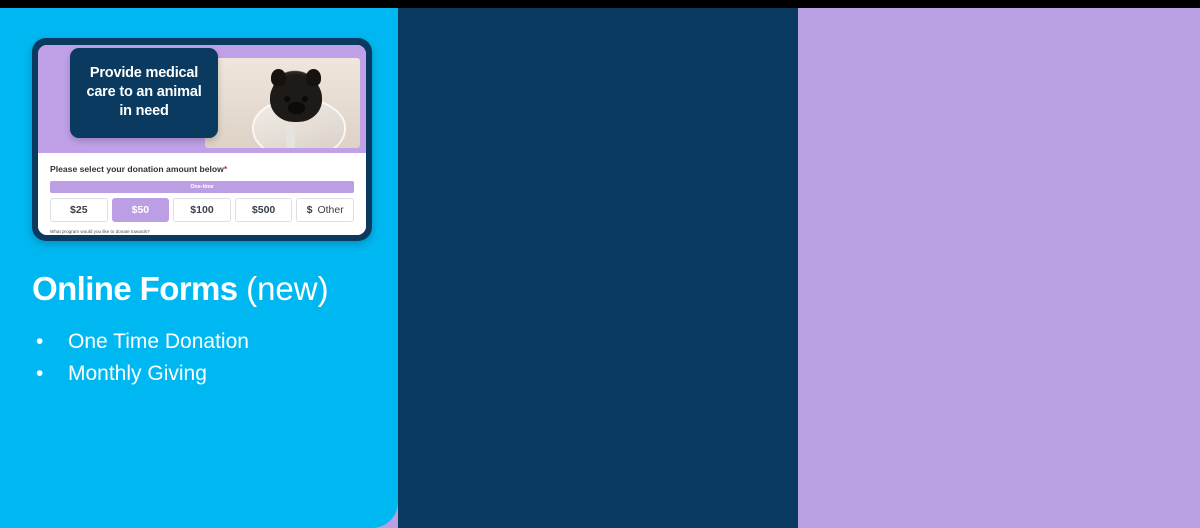 The width and height of the screenshot is (1200, 528). Describe the element at coordinates (225, 169) in the screenshot. I see `required-asterisk: *` at that location.